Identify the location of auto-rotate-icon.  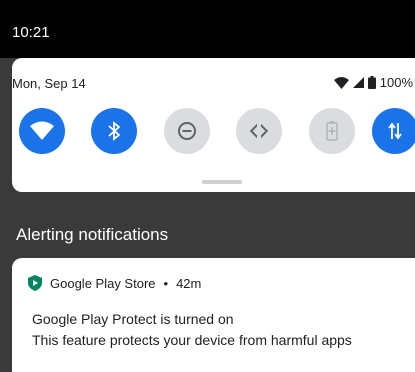
(259, 131).